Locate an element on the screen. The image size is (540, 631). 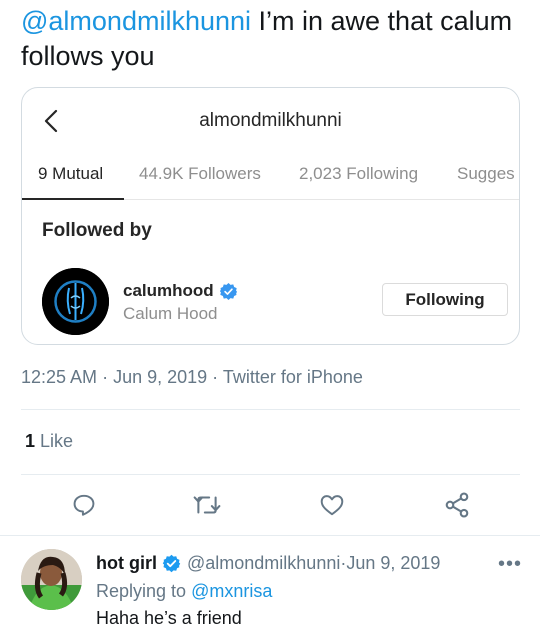
instagram-header: almondmilkhunni is located at coordinates (270, 121).